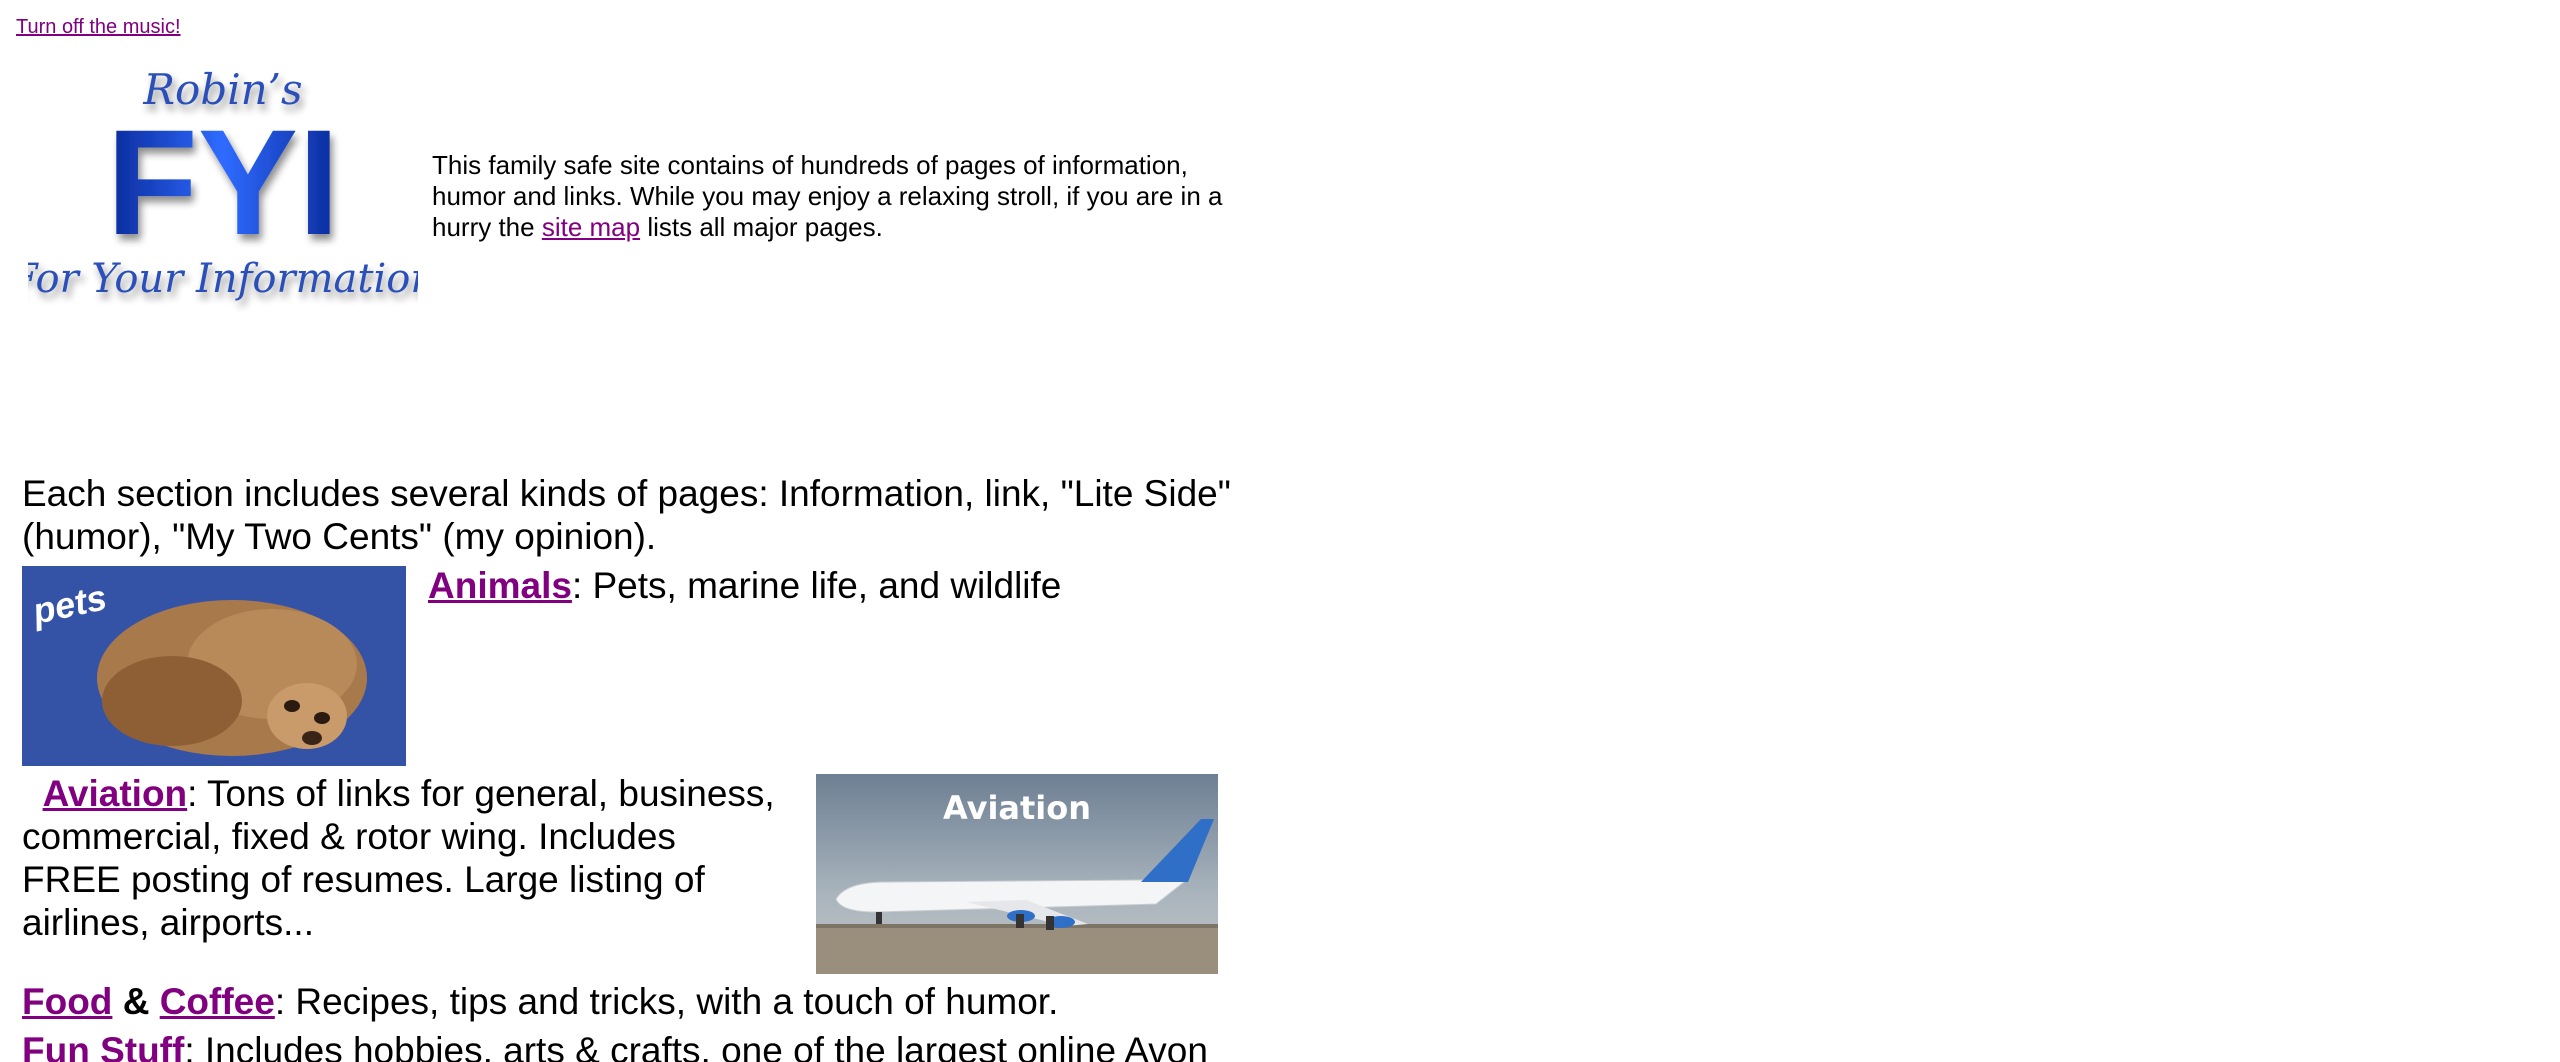 The width and height of the screenshot is (2560, 1062). What do you see at coordinates (223, 279) in the screenshot?
I see `logo-line3: For Your Information` at bounding box center [223, 279].